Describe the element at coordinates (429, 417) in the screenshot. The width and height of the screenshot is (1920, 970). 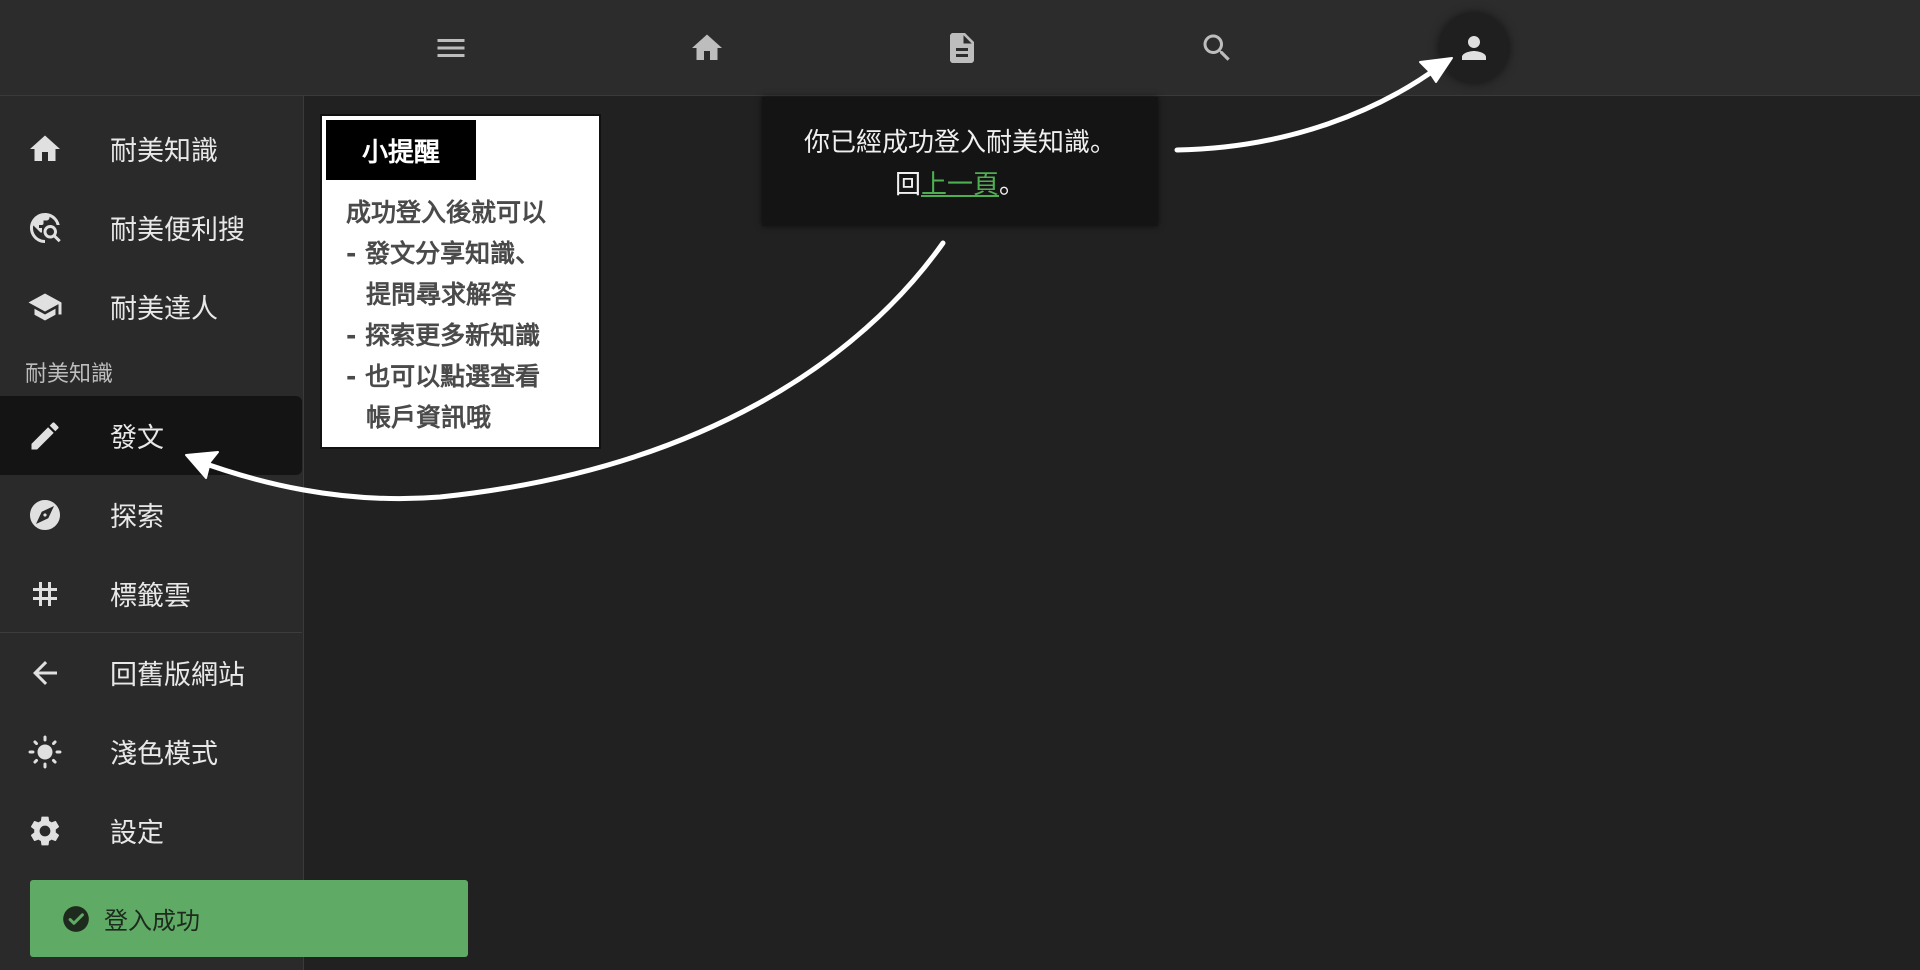
I see `tip-line: 帳戶資訊哦` at that location.